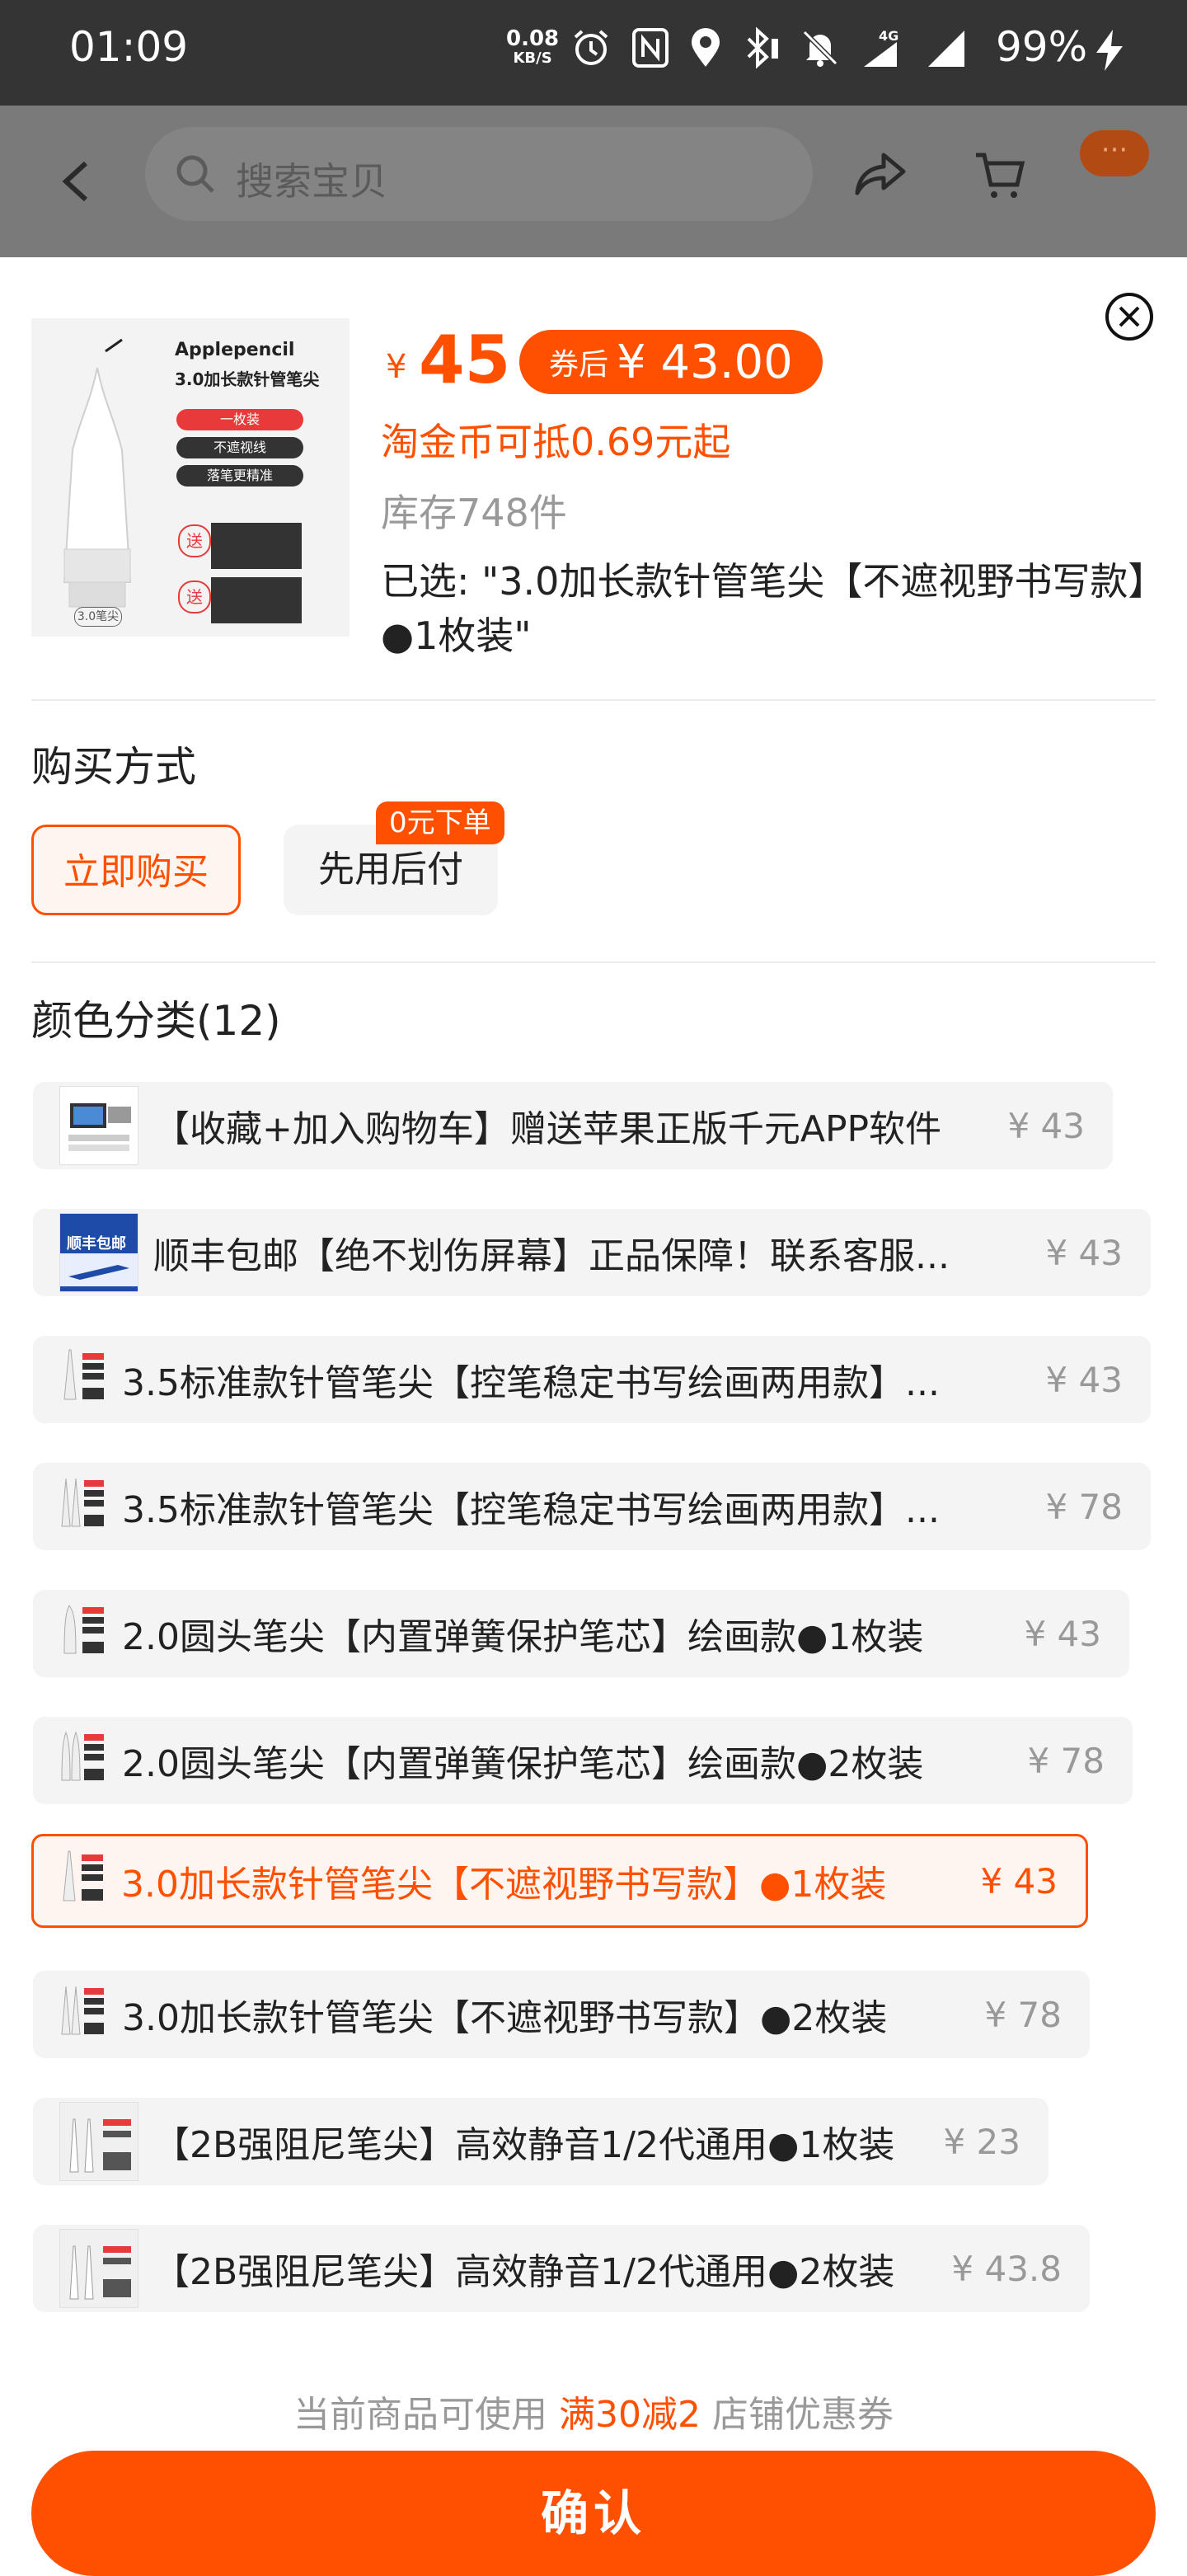 This screenshot has height=2576, width=1187. What do you see at coordinates (195, 175) in the screenshot?
I see `search-icon` at bounding box center [195, 175].